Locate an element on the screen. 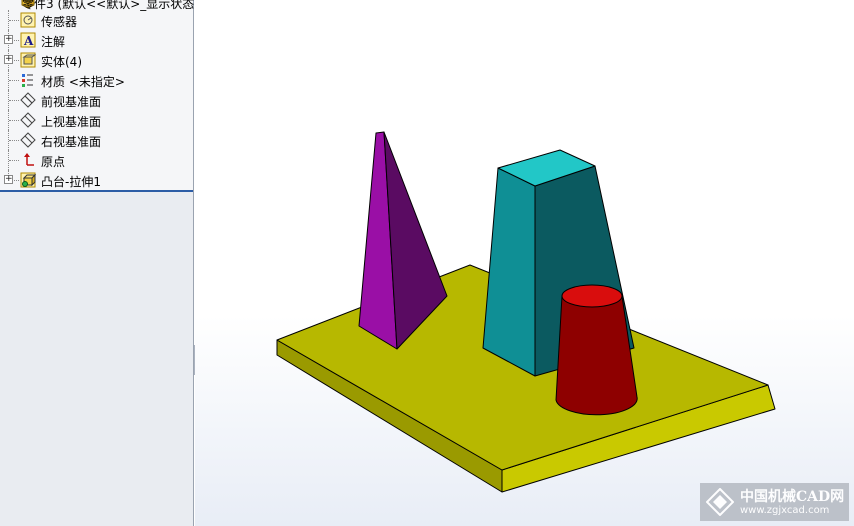  tree-item-origin: 原点 is located at coordinates (96, 160).